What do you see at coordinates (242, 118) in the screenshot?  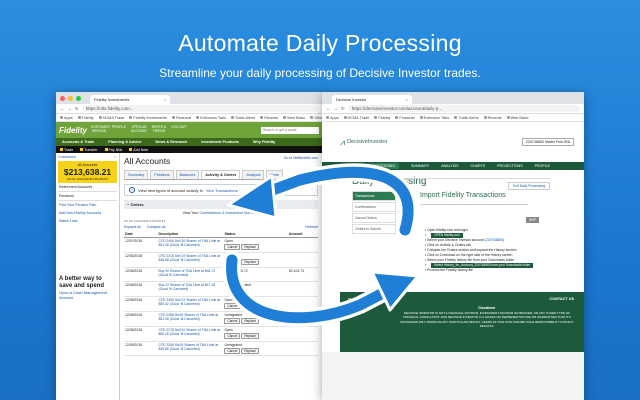 I see `bookmark-item: Trade Alerts` at bounding box center [242, 118].